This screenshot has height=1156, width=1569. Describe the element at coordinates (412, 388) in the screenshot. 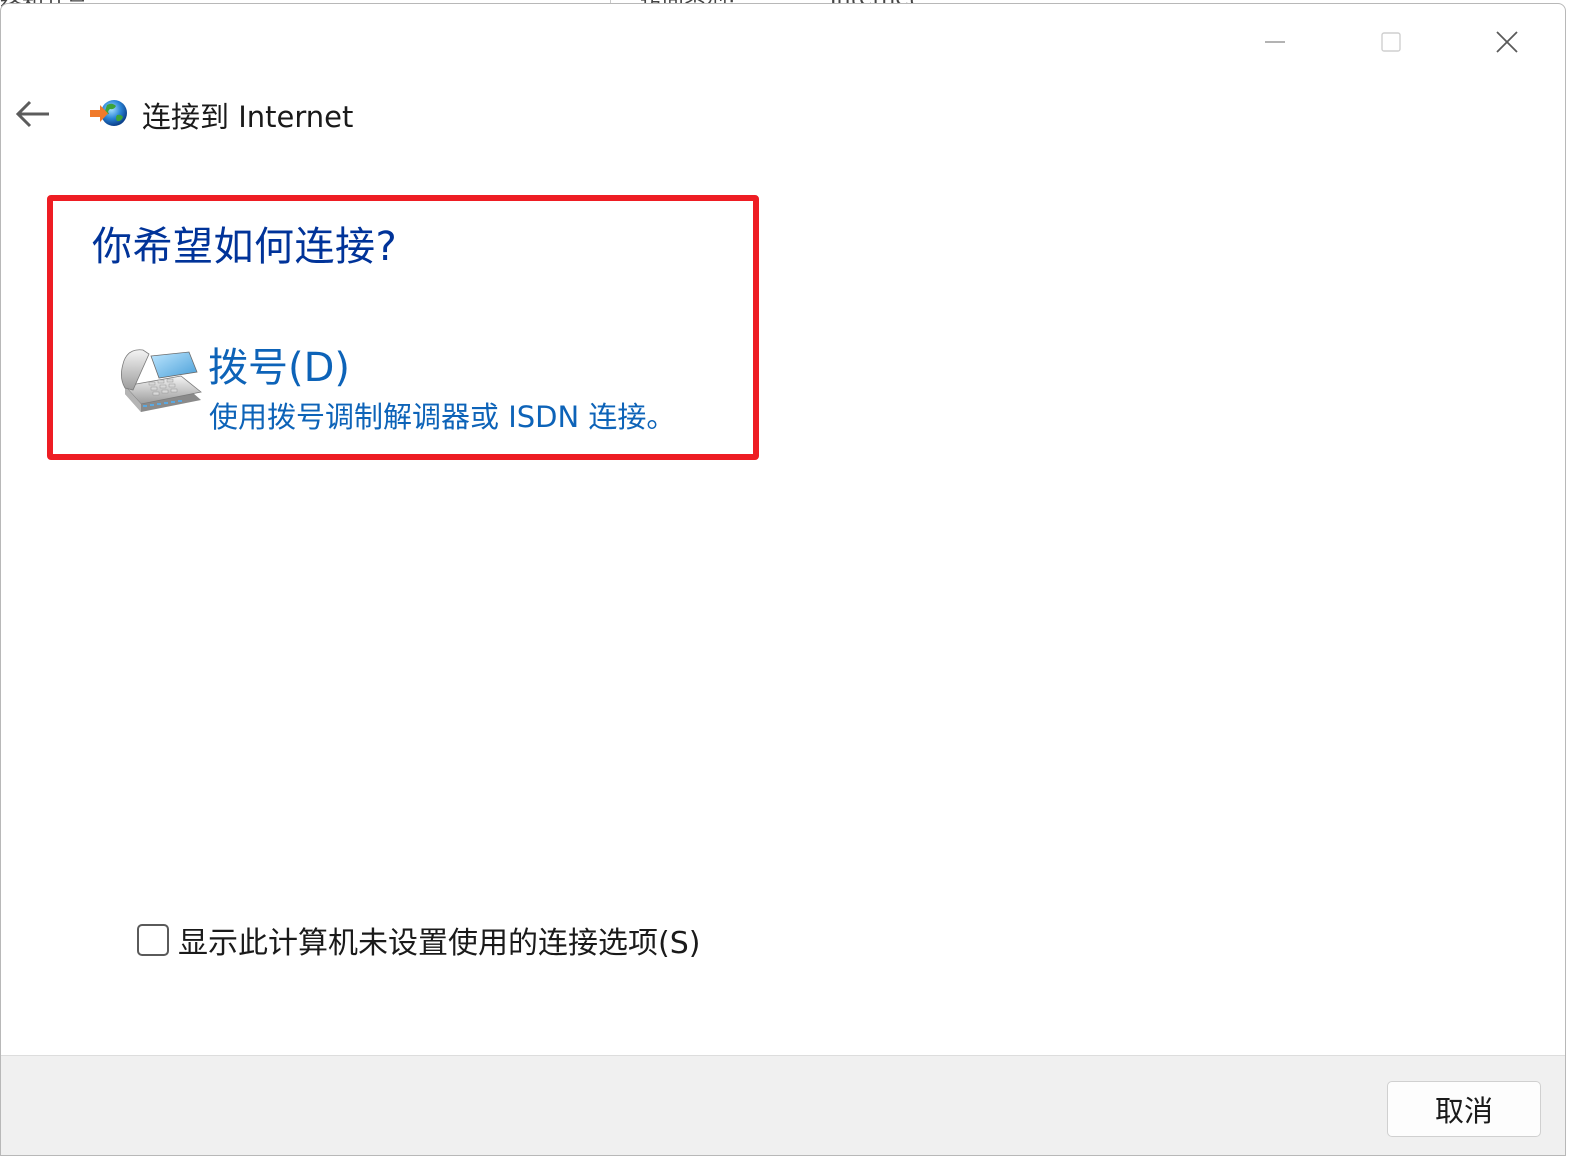

I see `dialup-option: 拨号(D) 使用拨号调制解调器或 ISDN 连接。` at that location.